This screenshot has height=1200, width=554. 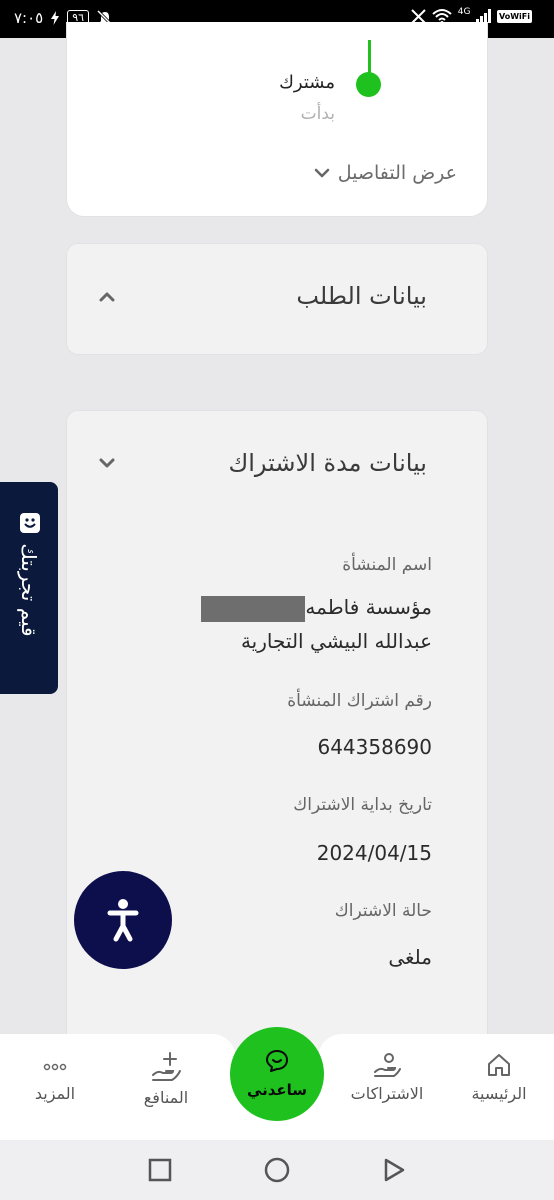 What do you see at coordinates (55, 1067) in the screenshot?
I see `dots-icon` at bounding box center [55, 1067].